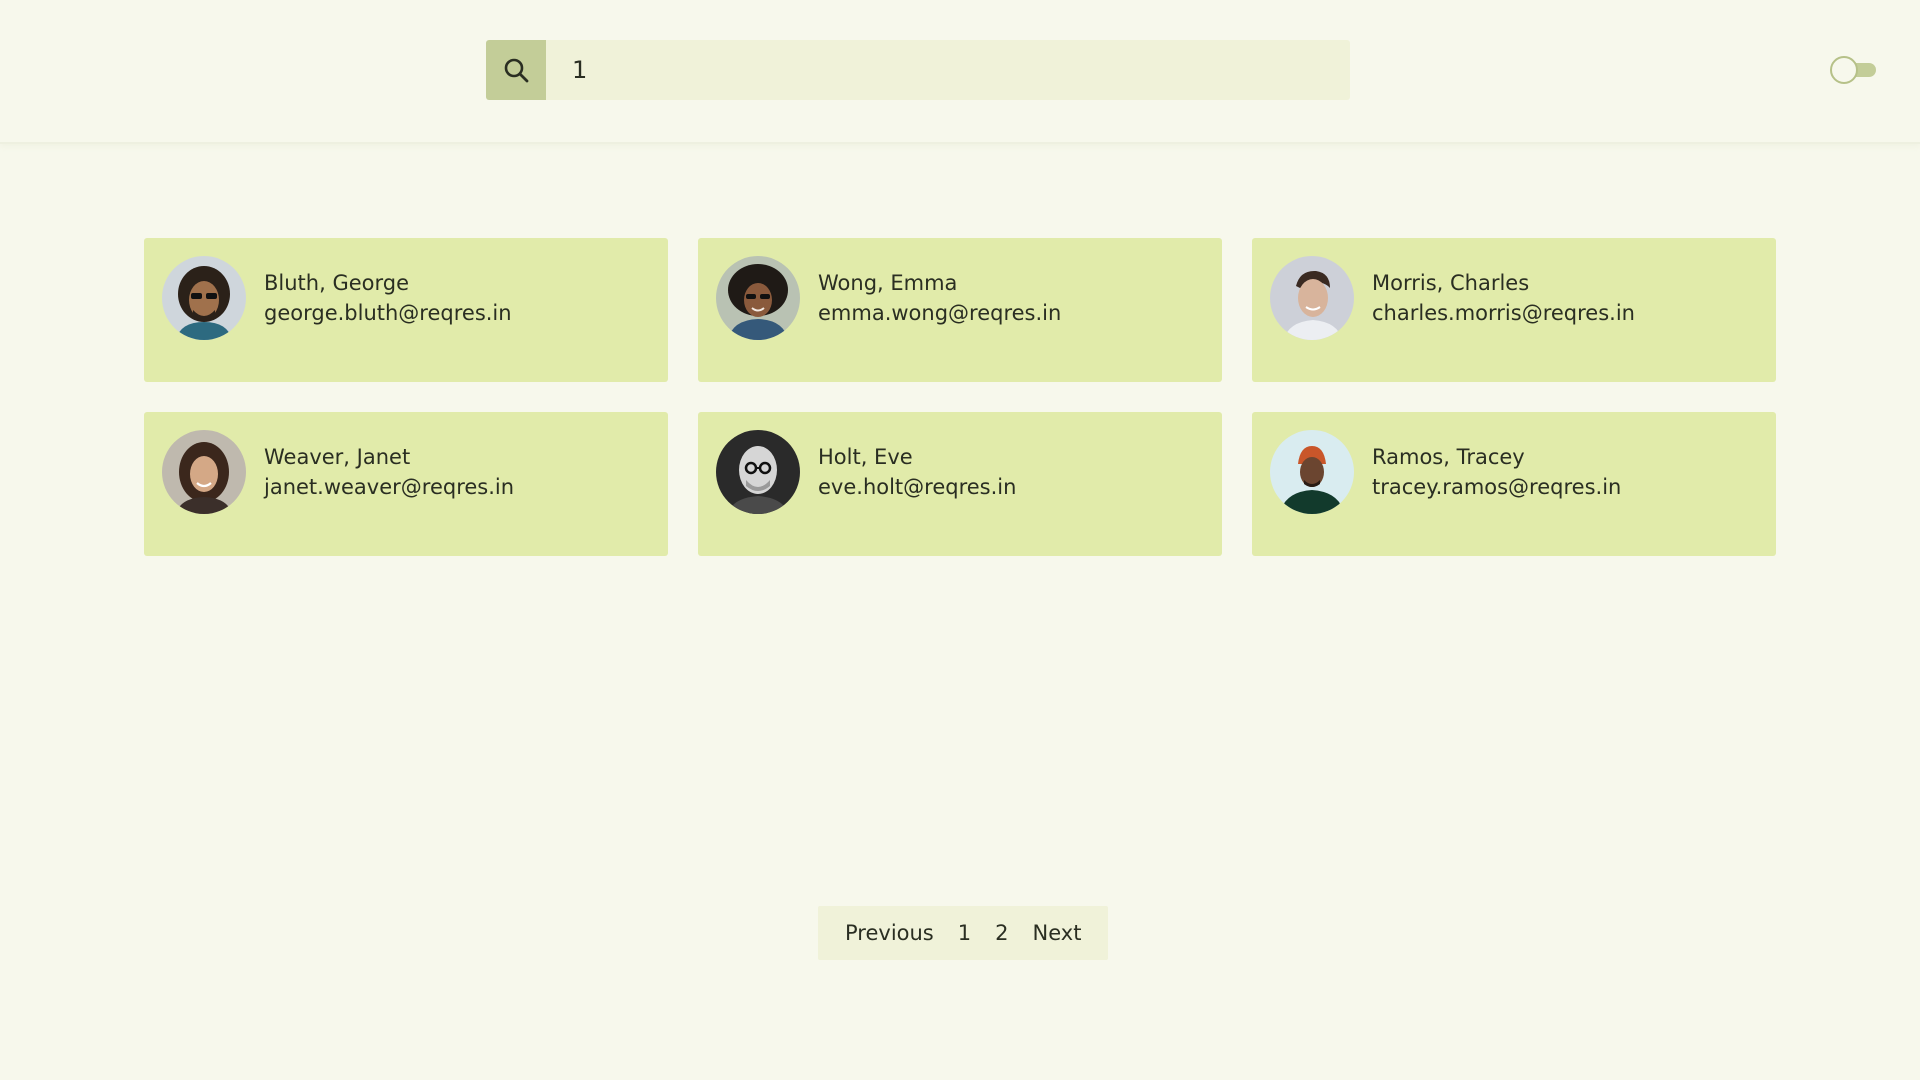 This screenshot has width=1920, height=1080. Describe the element at coordinates (1057, 933) in the screenshot. I see `next-page-button: Next` at that location.